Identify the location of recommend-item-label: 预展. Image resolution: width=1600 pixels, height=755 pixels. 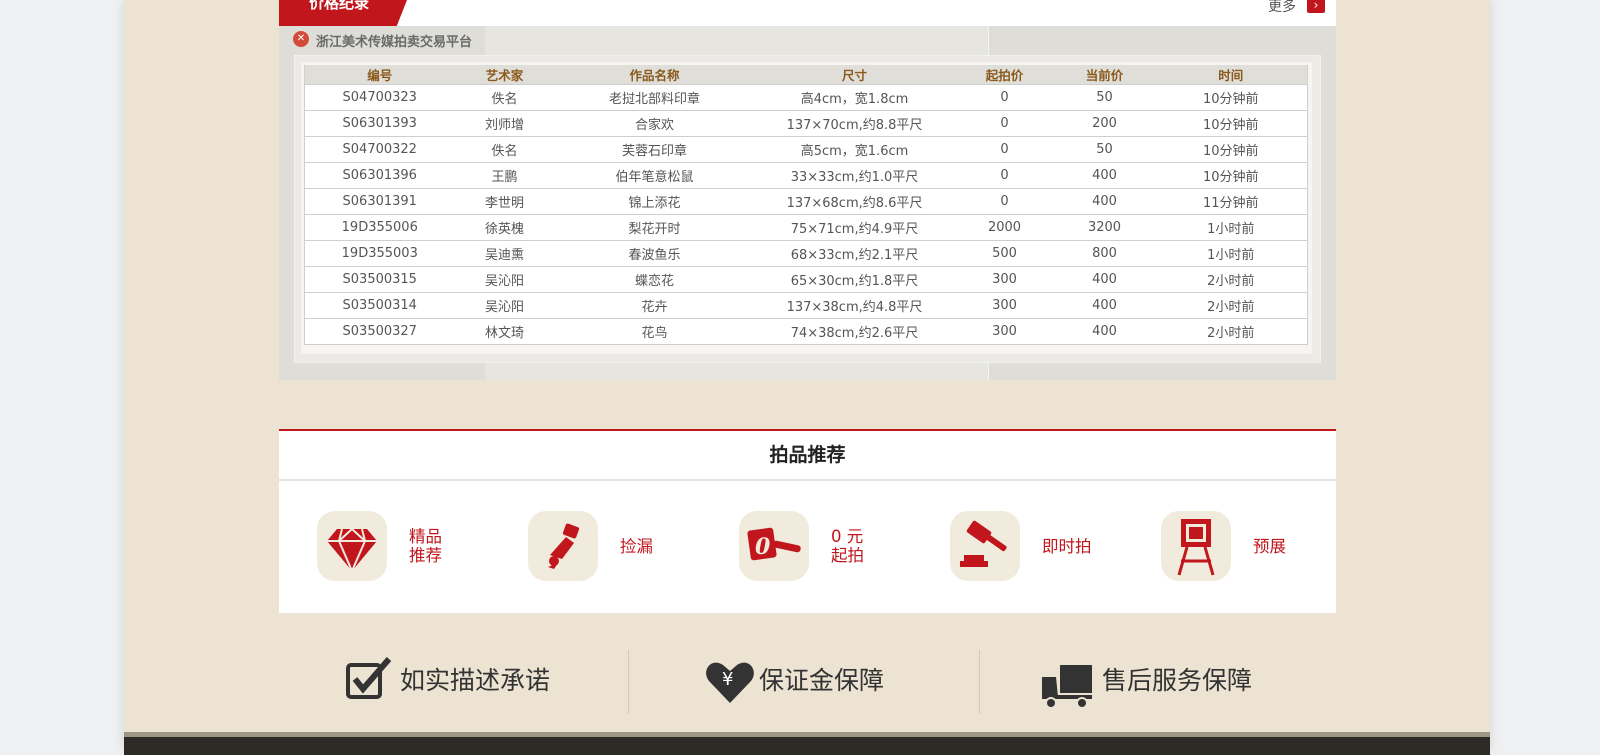
(1269, 546).